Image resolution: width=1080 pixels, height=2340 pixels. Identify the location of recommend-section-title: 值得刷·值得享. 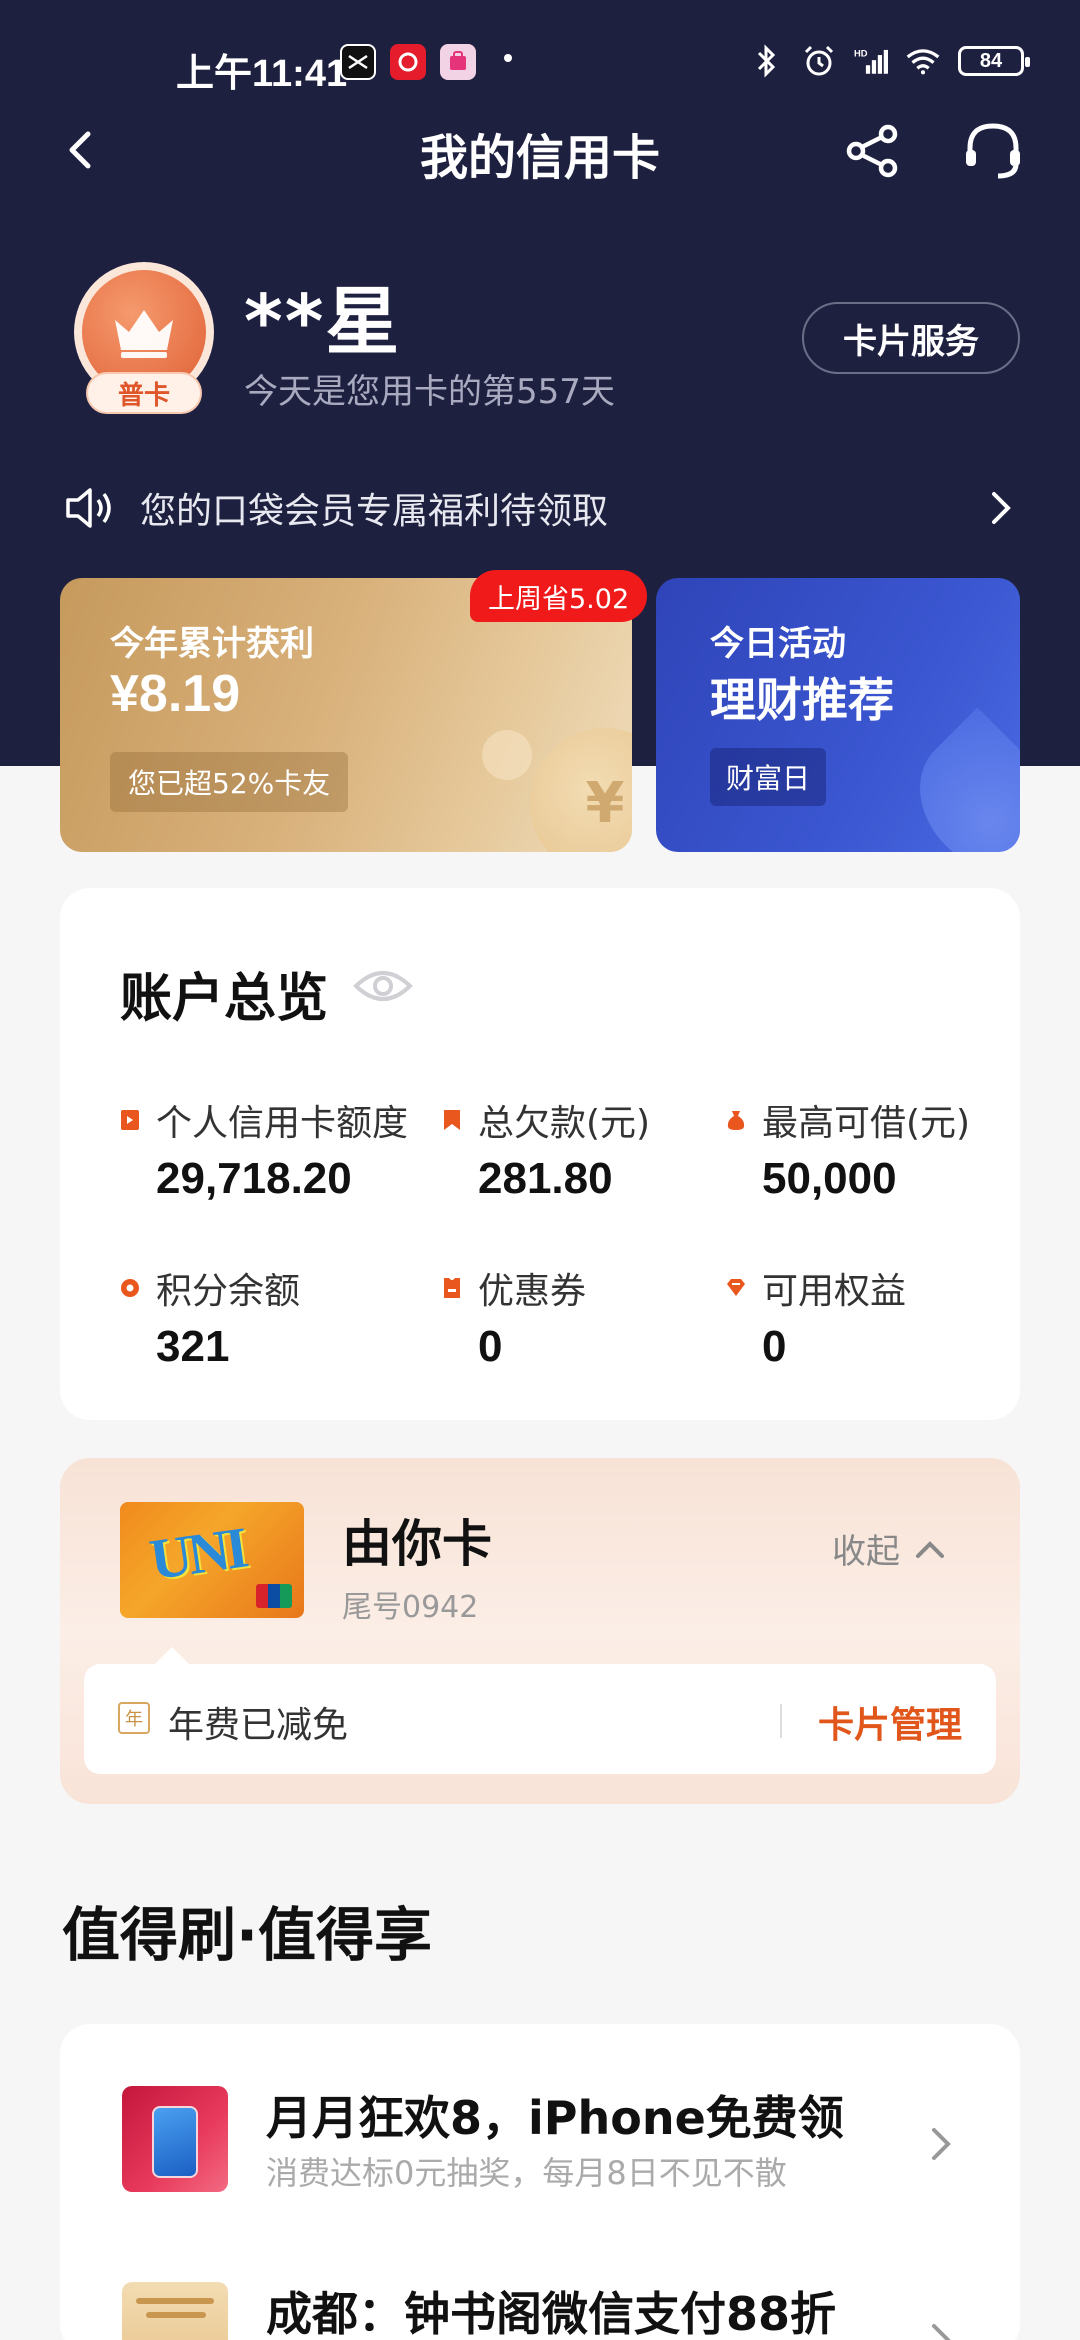
(247, 1935).